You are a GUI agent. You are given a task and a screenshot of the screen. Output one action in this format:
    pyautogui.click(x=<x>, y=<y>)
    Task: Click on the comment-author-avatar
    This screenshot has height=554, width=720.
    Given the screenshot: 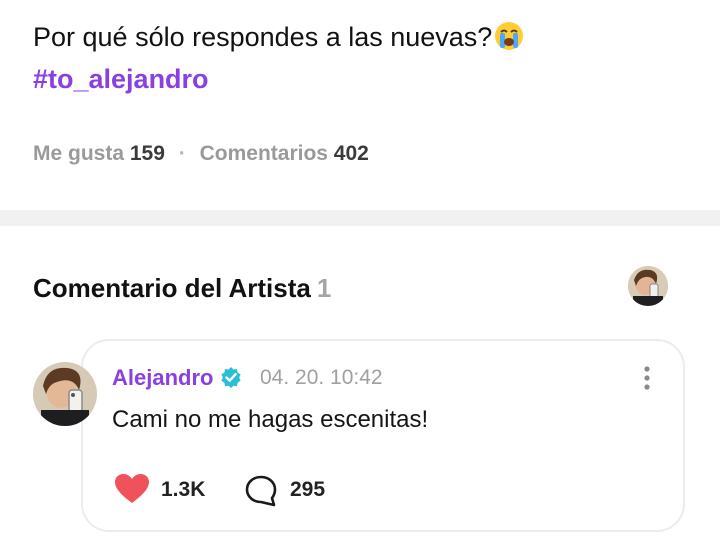 What is the action you would take?
    pyautogui.click(x=65, y=394)
    